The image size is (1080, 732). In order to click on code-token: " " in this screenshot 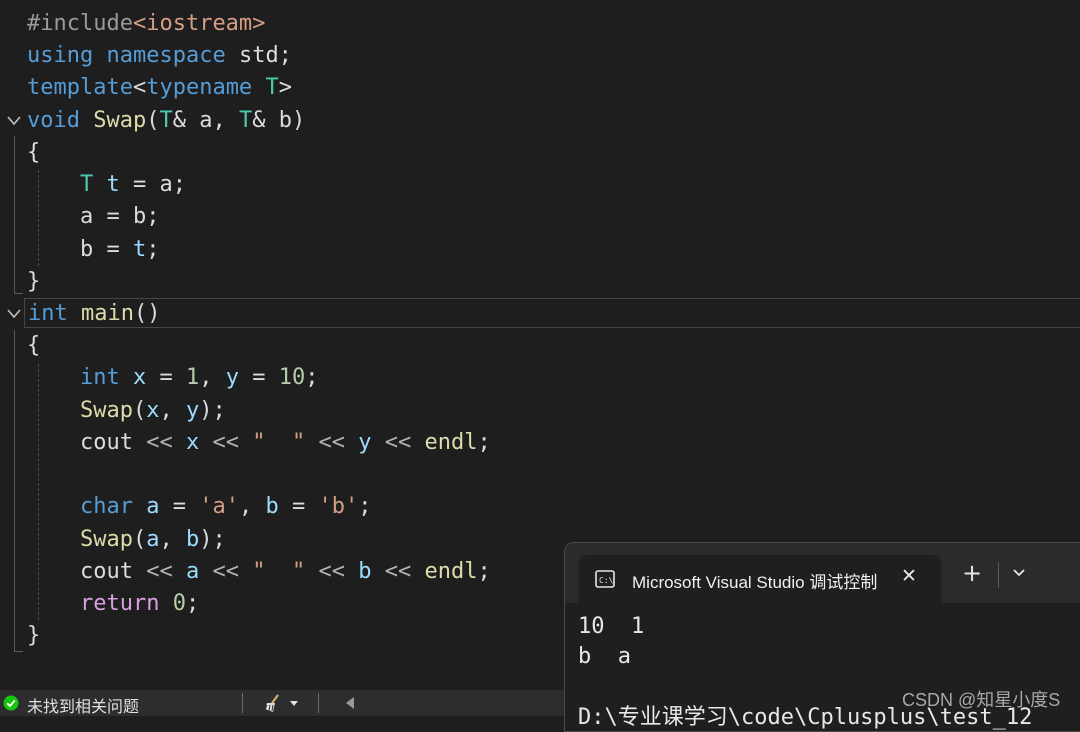, I will do `click(279, 571)`.